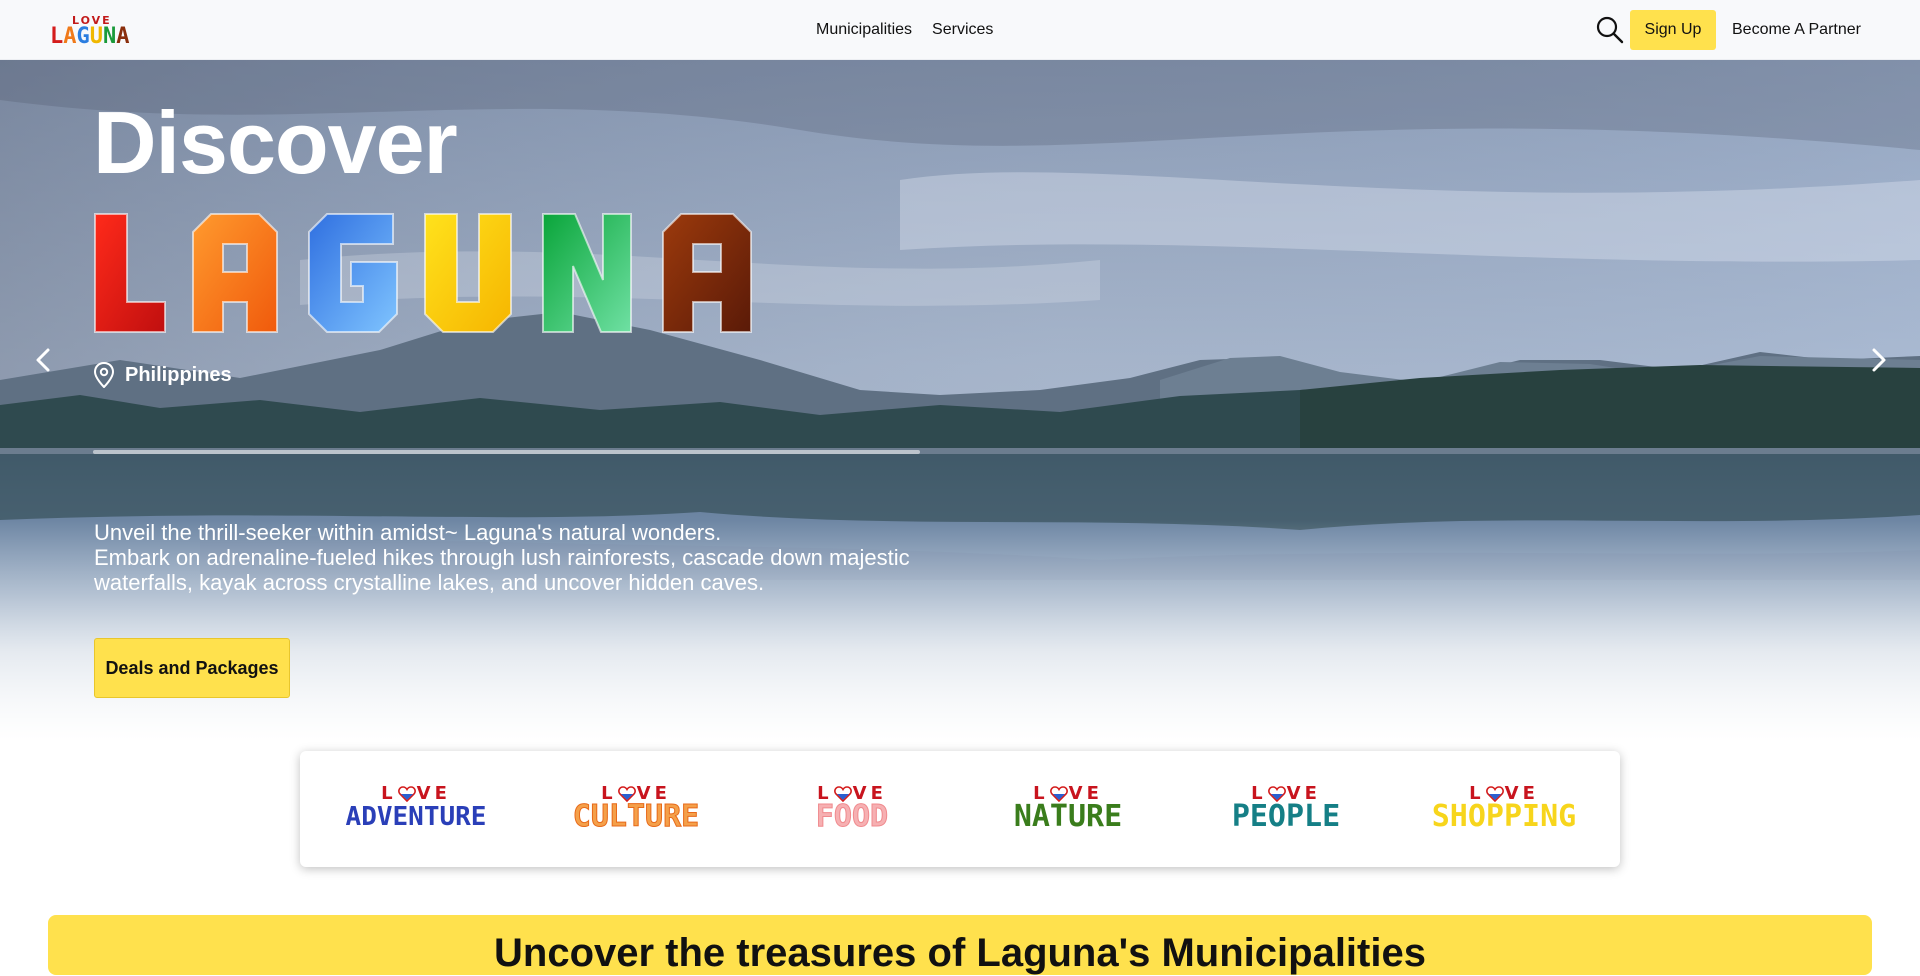 The height and width of the screenshot is (976, 1920). I want to click on sign-up-button: Sign Up, so click(1673, 30).